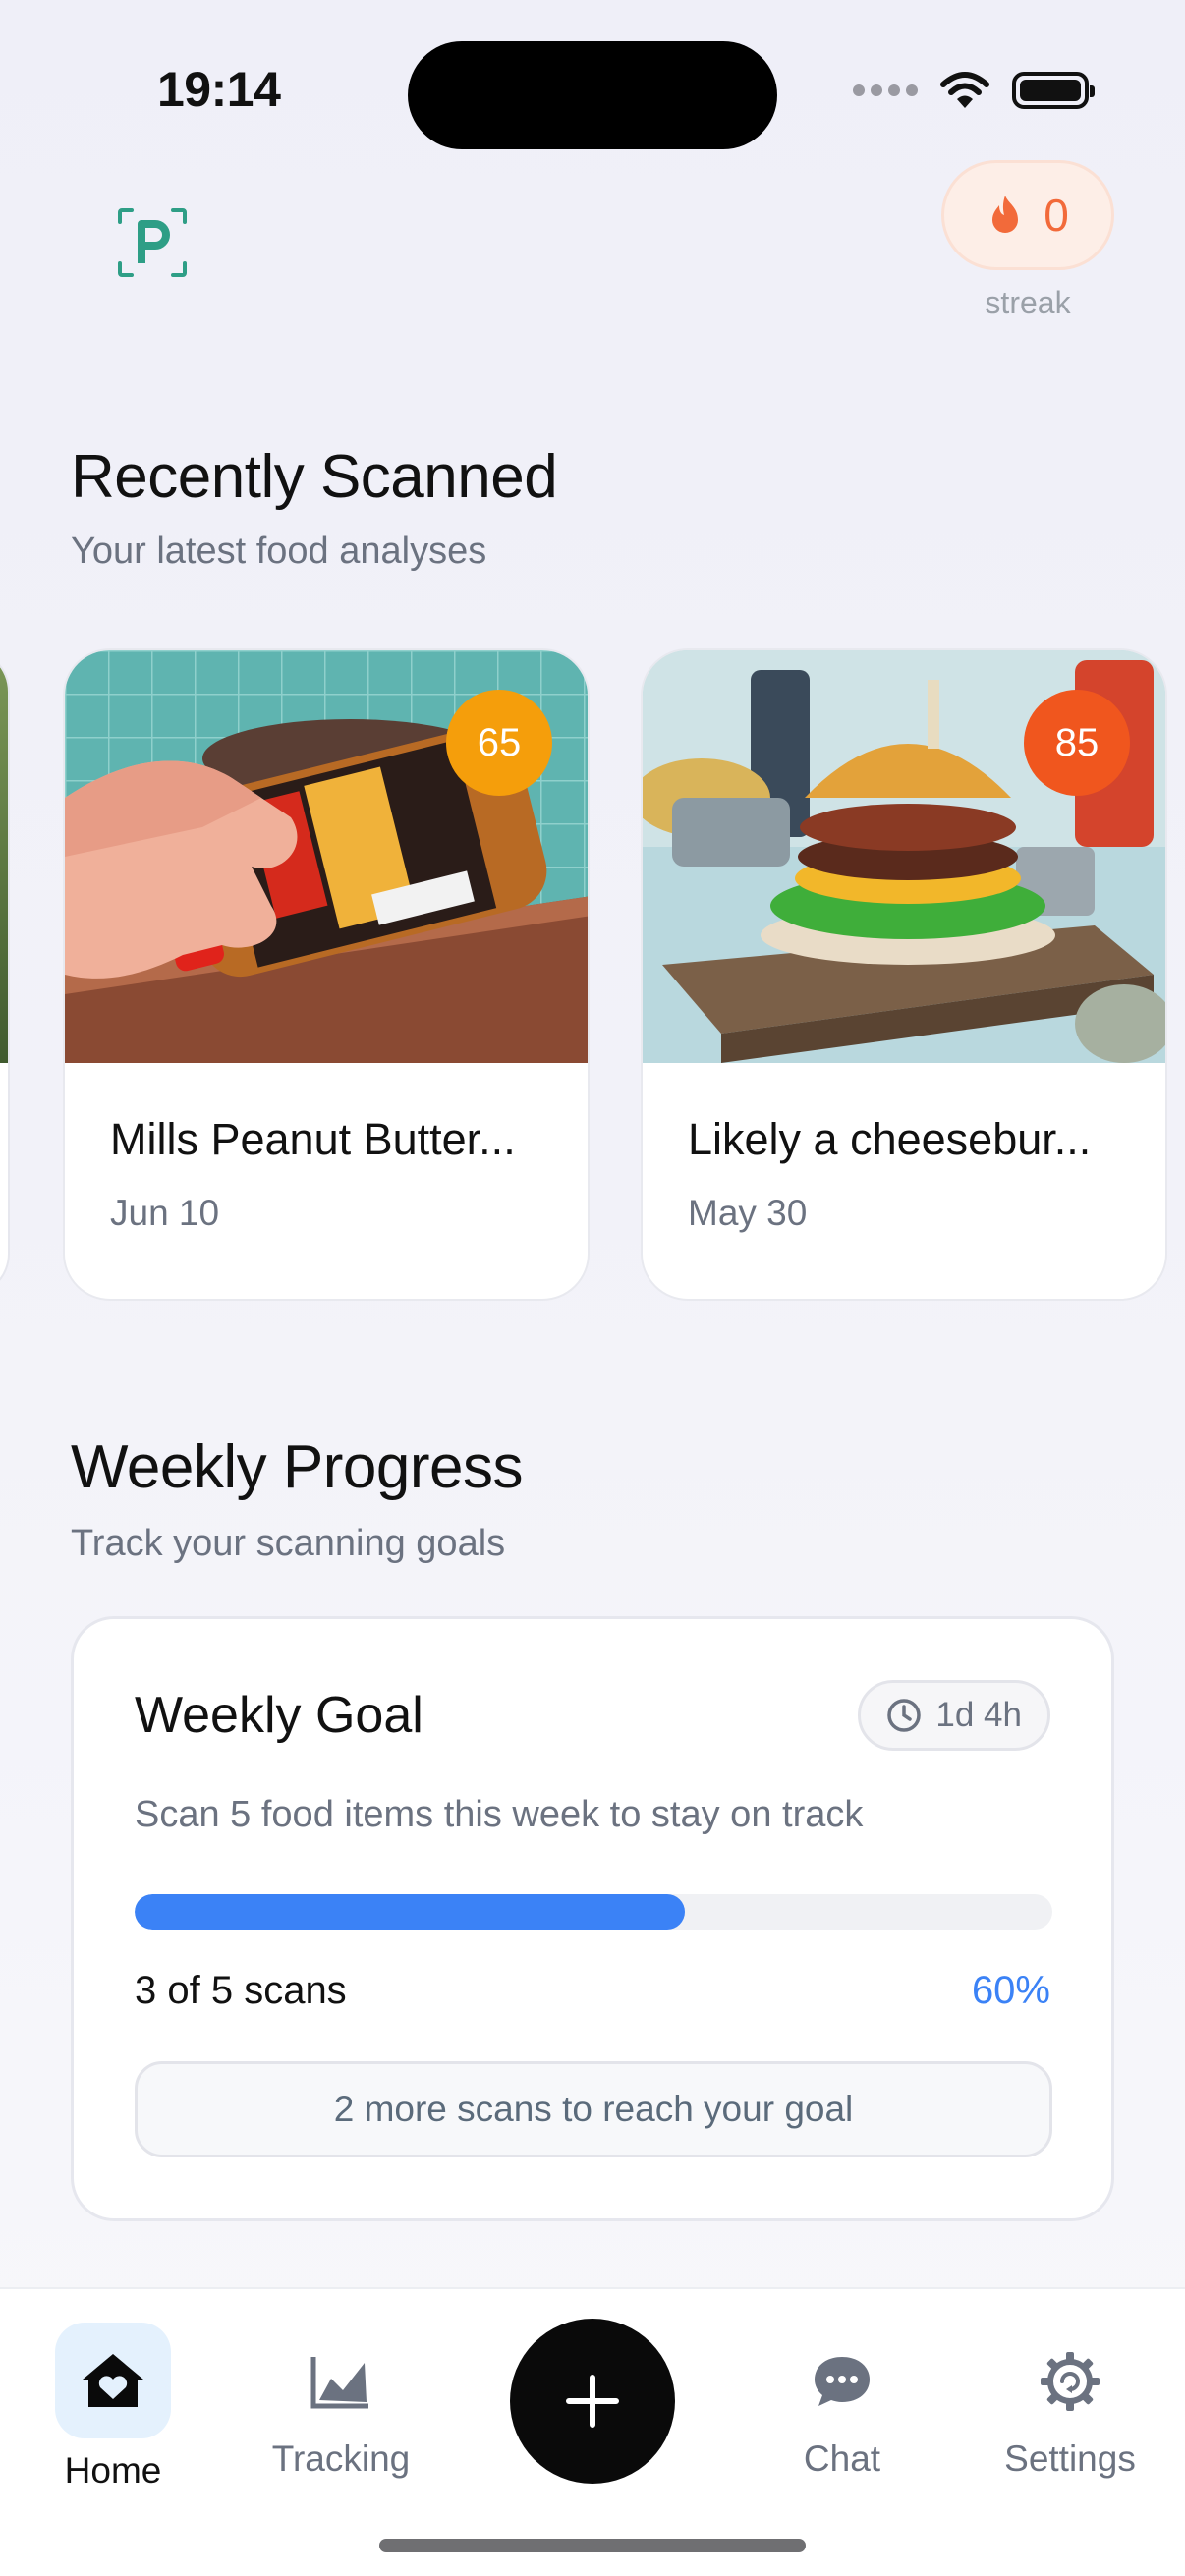  Describe the element at coordinates (341, 2458) in the screenshot. I see `nav-tracking-label: Tracking` at that location.